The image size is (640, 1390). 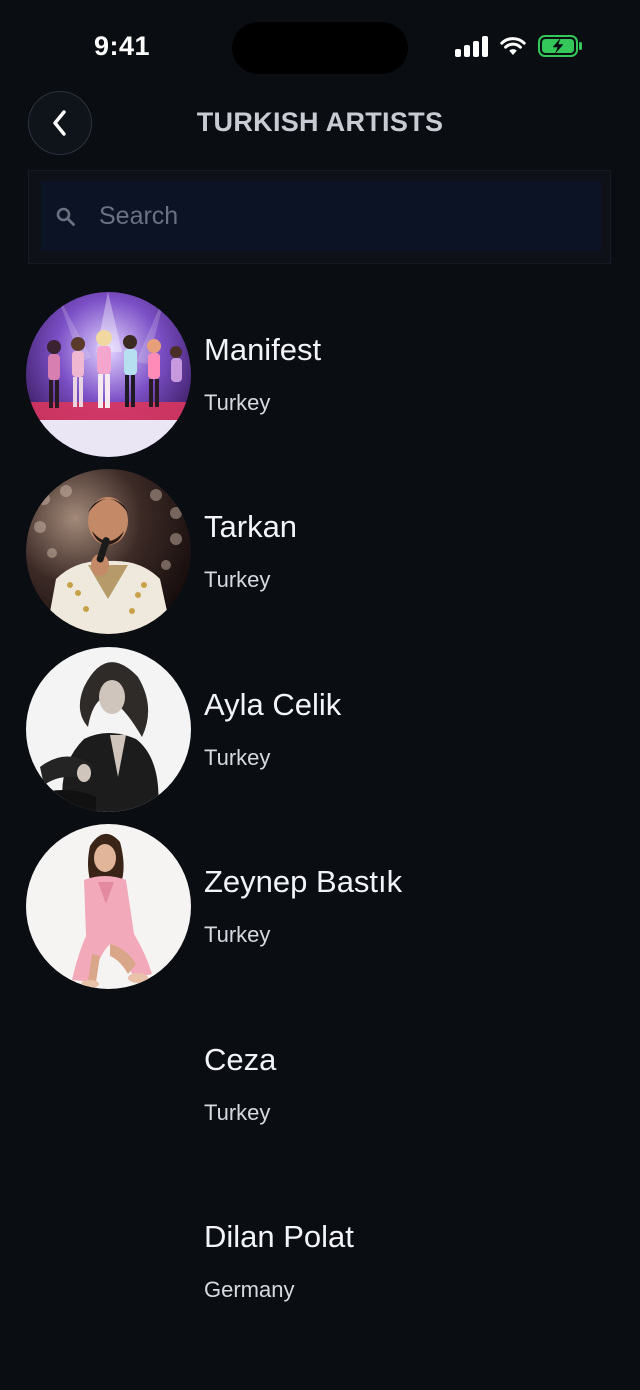 What do you see at coordinates (303, 882) in the screenshot?
I see `artist-name: Zeynep Bastık` at bounding box center [303, 882].